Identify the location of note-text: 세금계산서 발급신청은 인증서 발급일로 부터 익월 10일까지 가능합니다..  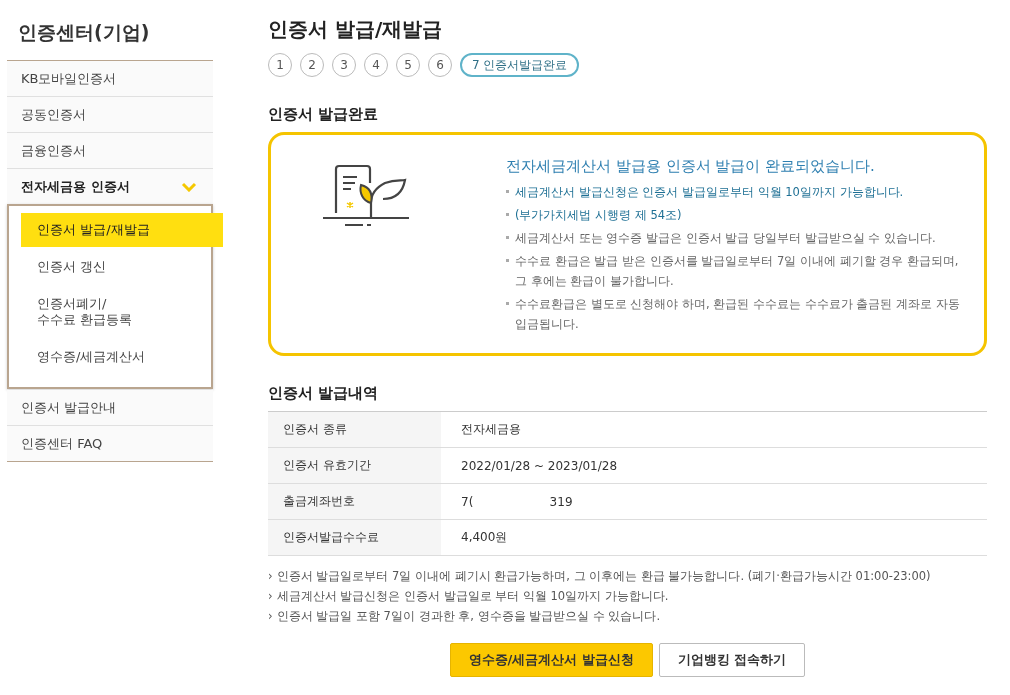
(472, 596).